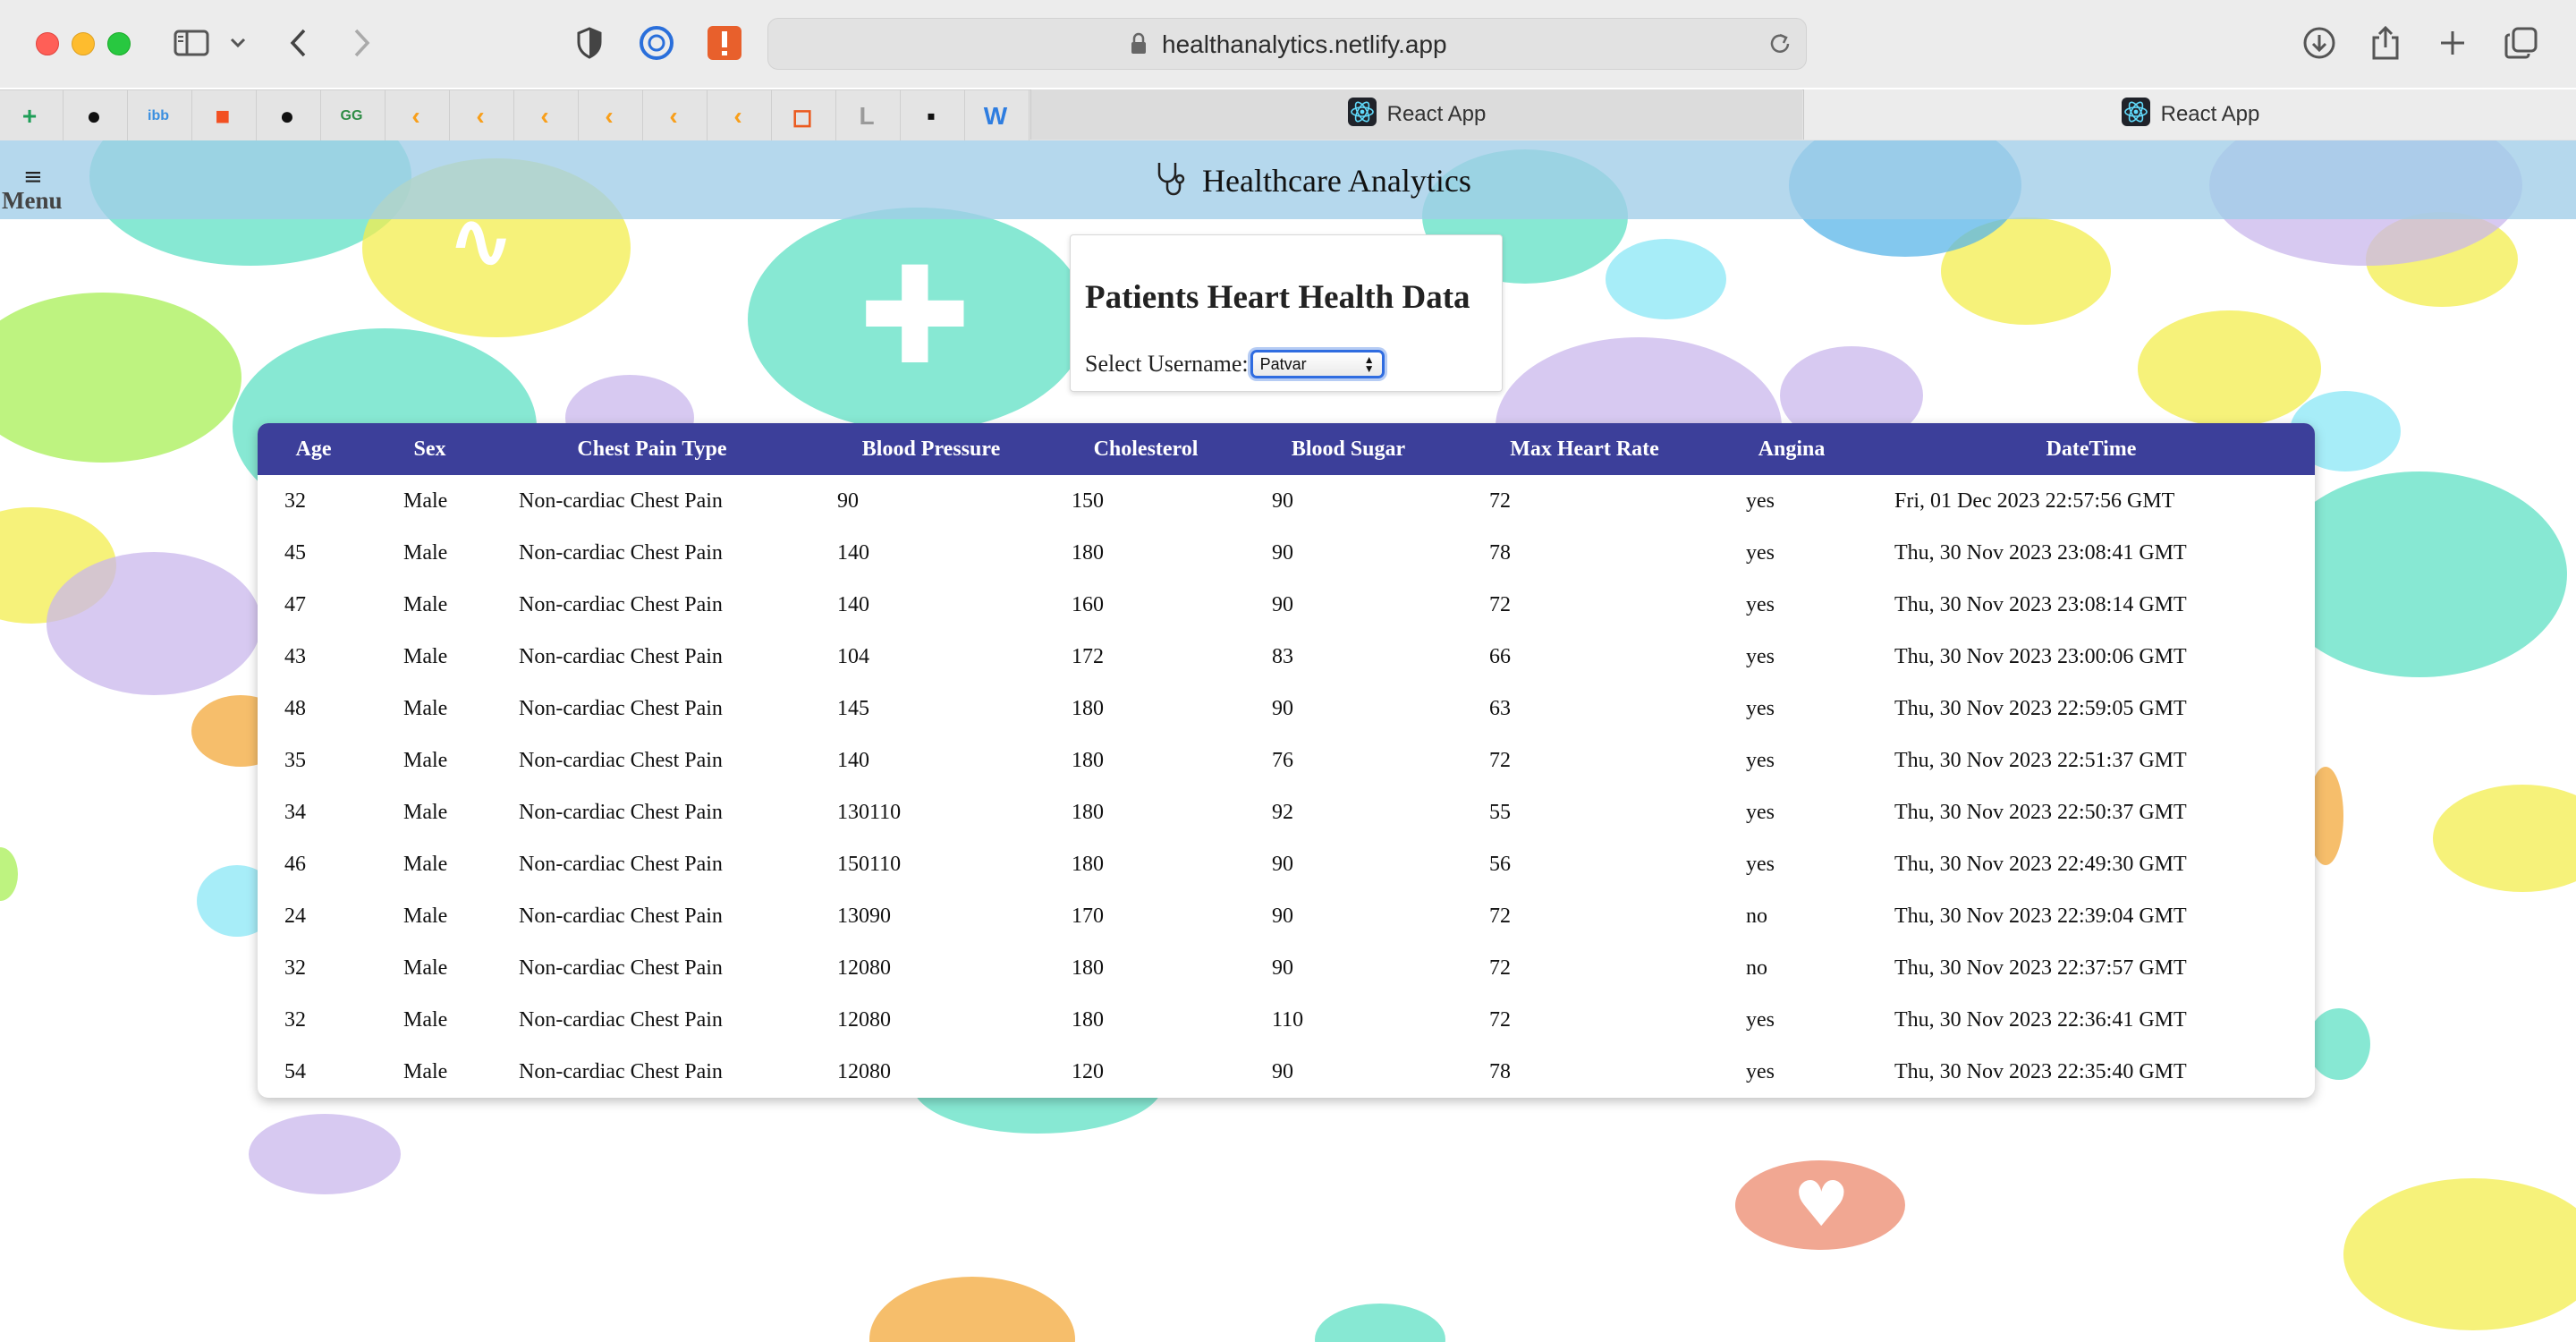 The height and width of the screenshot is (1342, 2576). I want to click on heart-icon: ♥, so click(1821, 1205).